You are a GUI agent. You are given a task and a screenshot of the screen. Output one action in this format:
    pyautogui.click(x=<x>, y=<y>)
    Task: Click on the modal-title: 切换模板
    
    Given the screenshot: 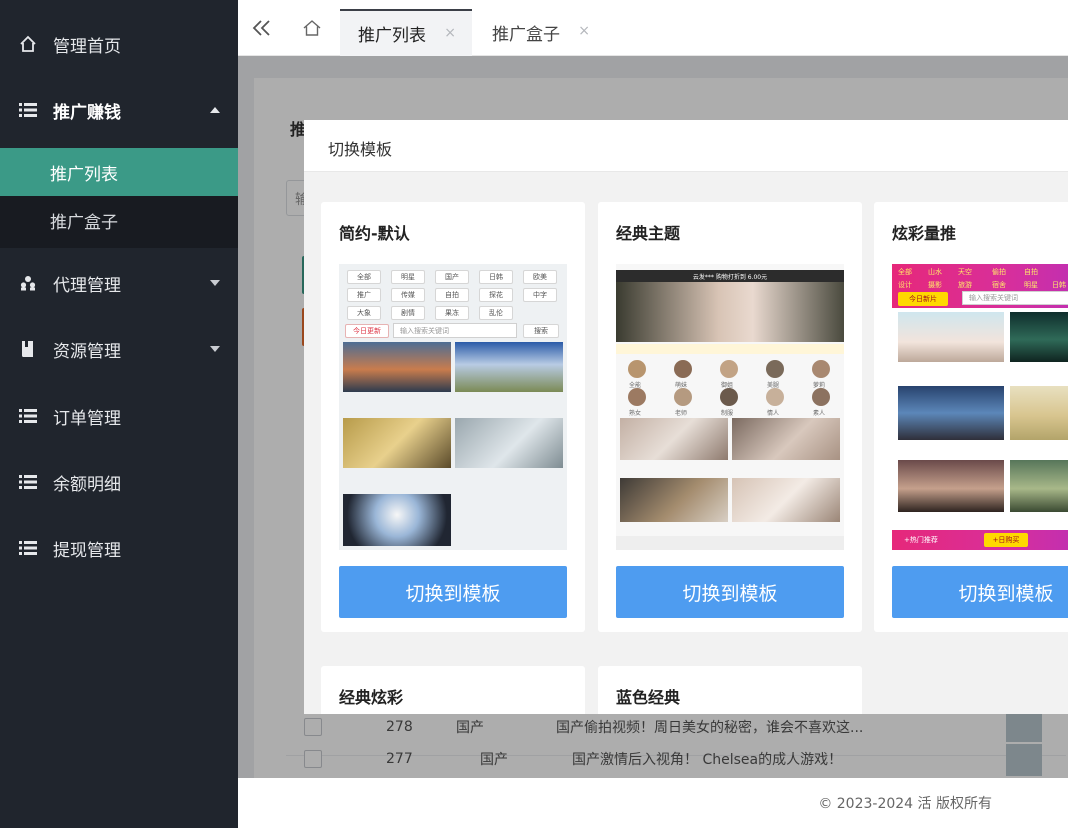 What is the action you would take?
    pyautogui.click(x=360, y=149)
    